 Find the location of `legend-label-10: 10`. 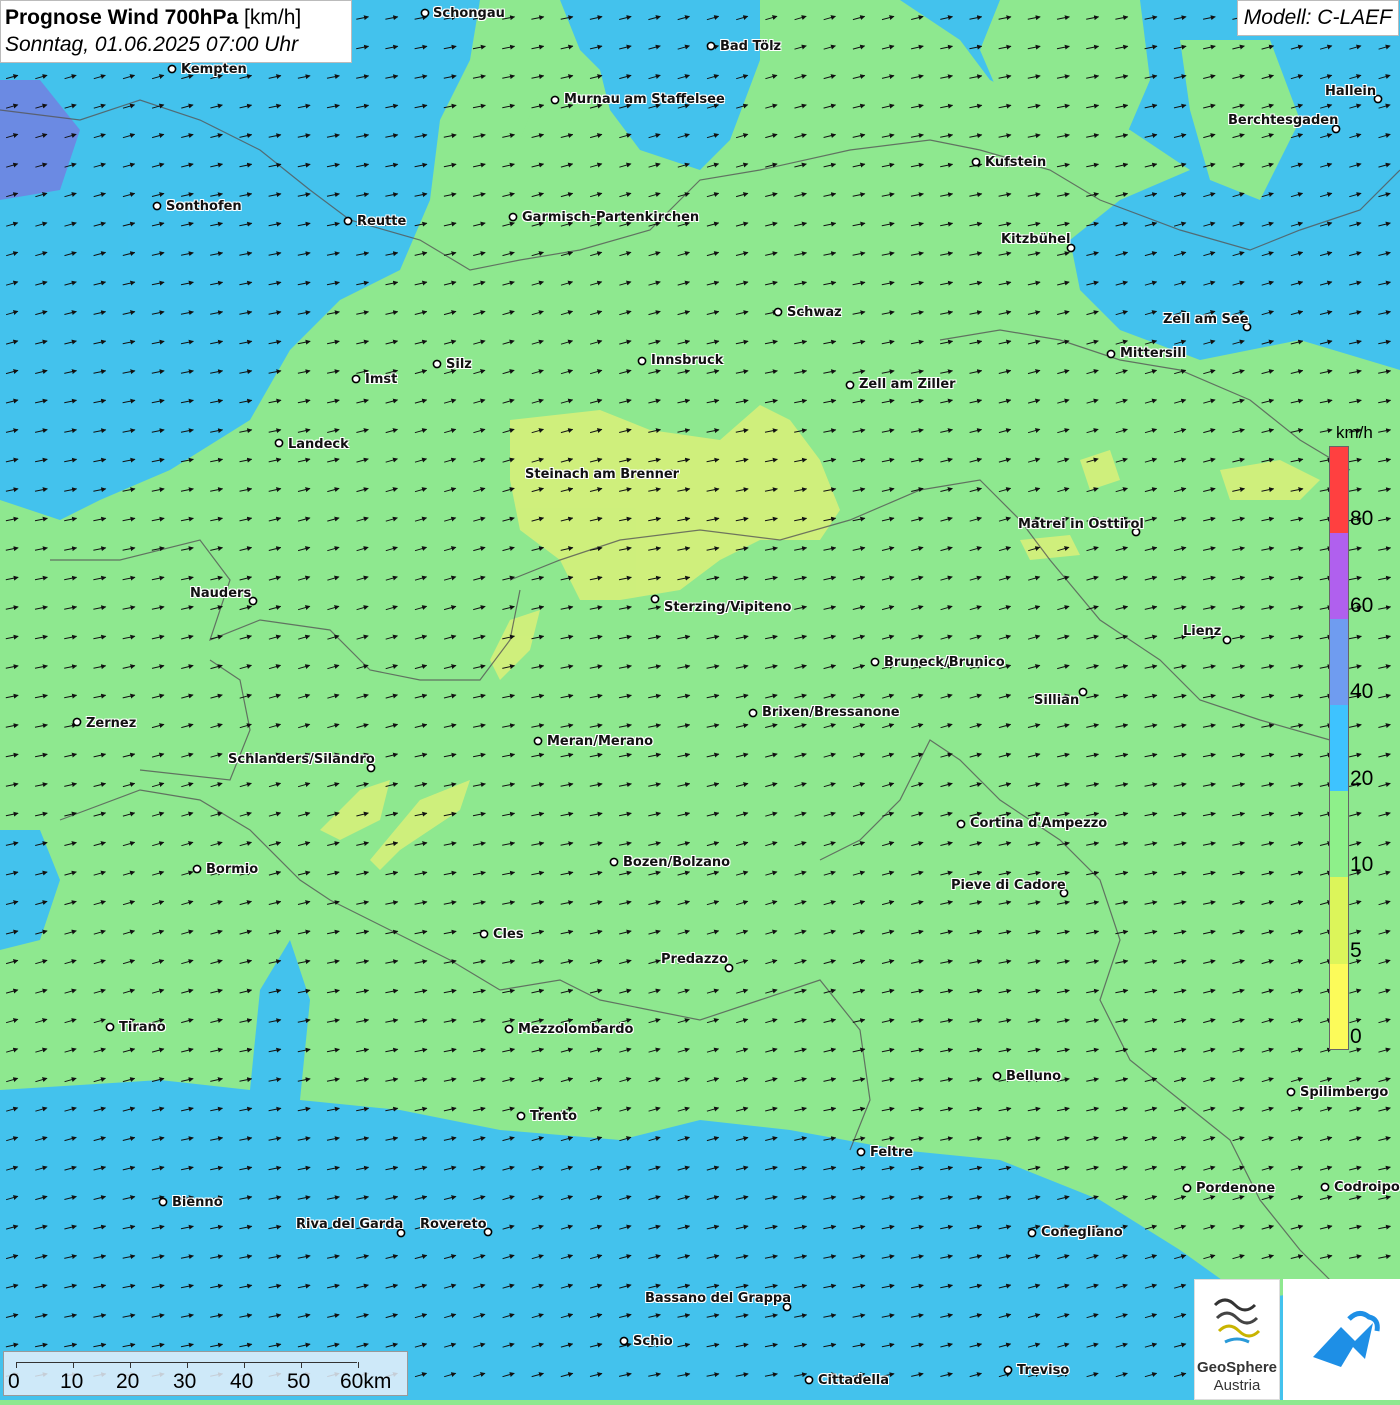

legend-label-10: 10 is located at coordinates (1362, 864).